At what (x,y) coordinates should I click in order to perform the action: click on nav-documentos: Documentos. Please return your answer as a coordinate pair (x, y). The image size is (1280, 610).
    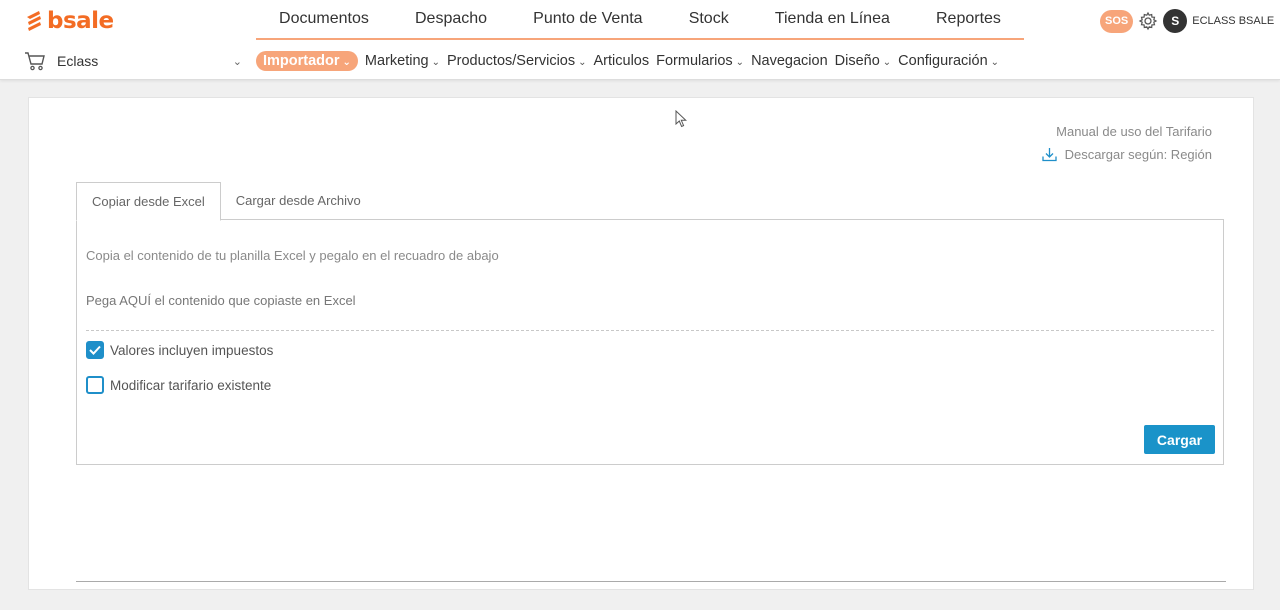
    Looking at the image, I should click on (324, 19).